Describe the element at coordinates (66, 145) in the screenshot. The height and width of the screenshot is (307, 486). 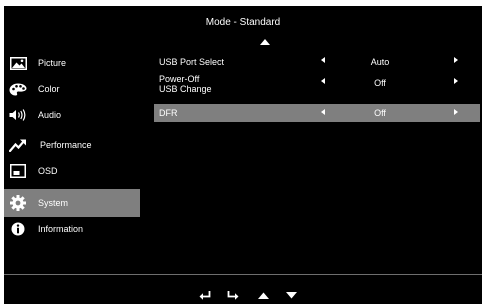
I see `sidebar-item-label: Performance` at that location.